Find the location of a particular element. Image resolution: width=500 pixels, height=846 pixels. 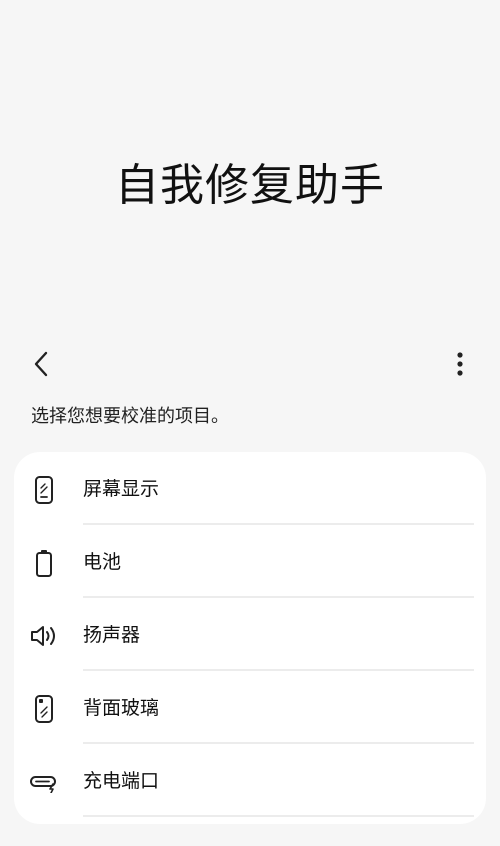

phone-screen-icon is located at coordinates (44, 490).